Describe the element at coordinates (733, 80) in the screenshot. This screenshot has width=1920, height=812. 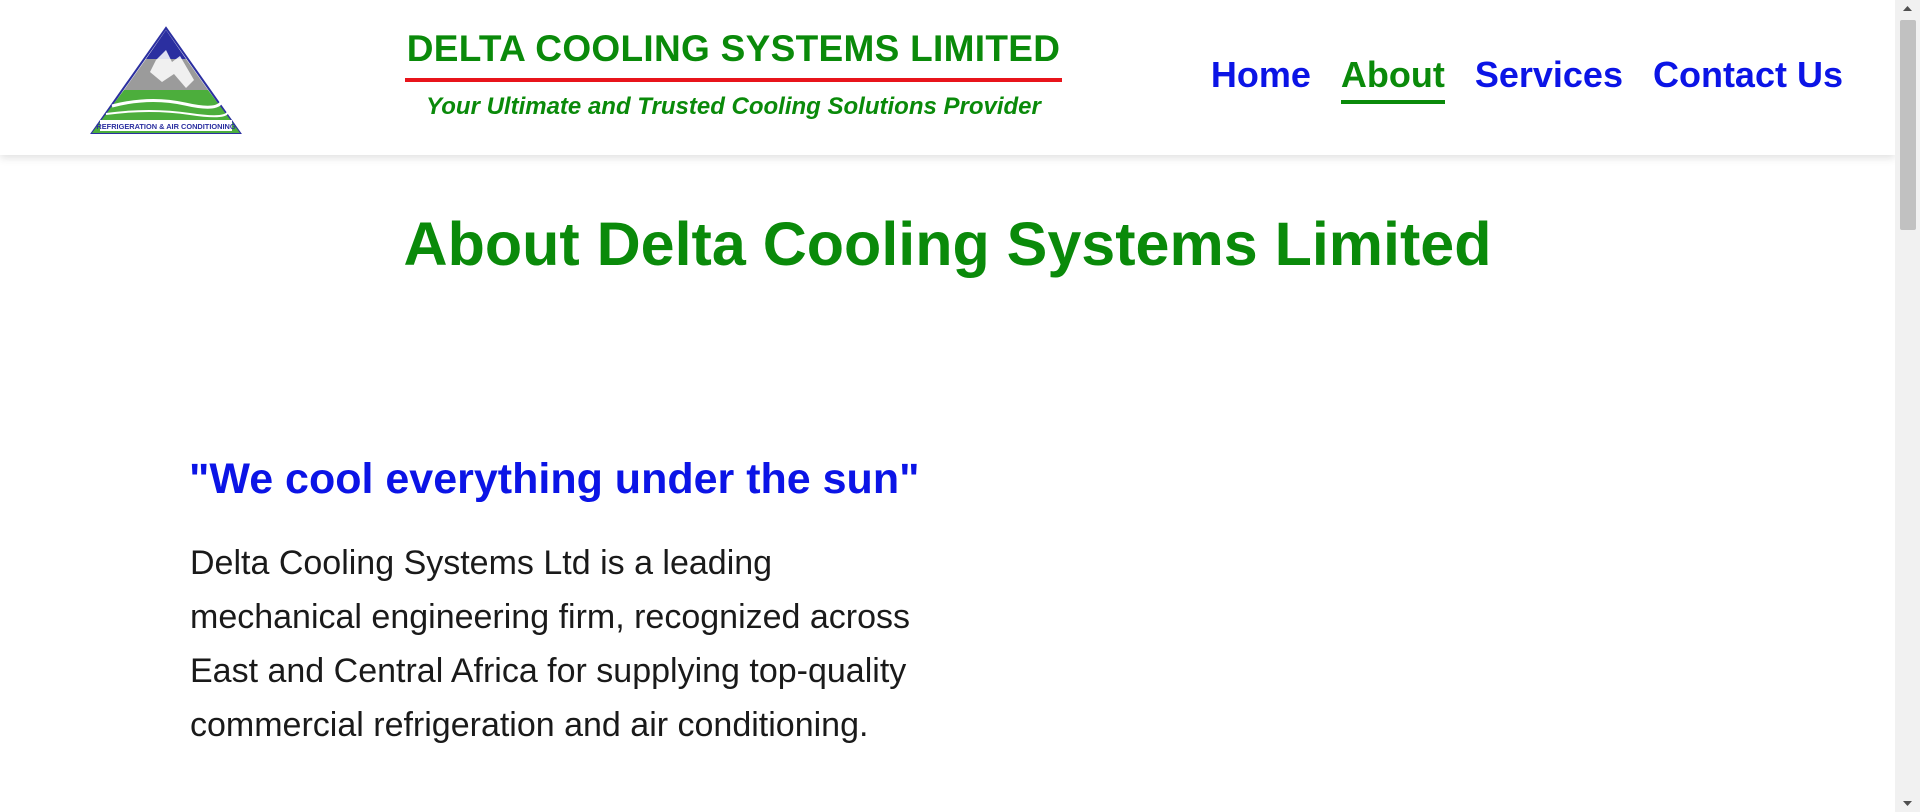
I see `brand-divider` at that location.